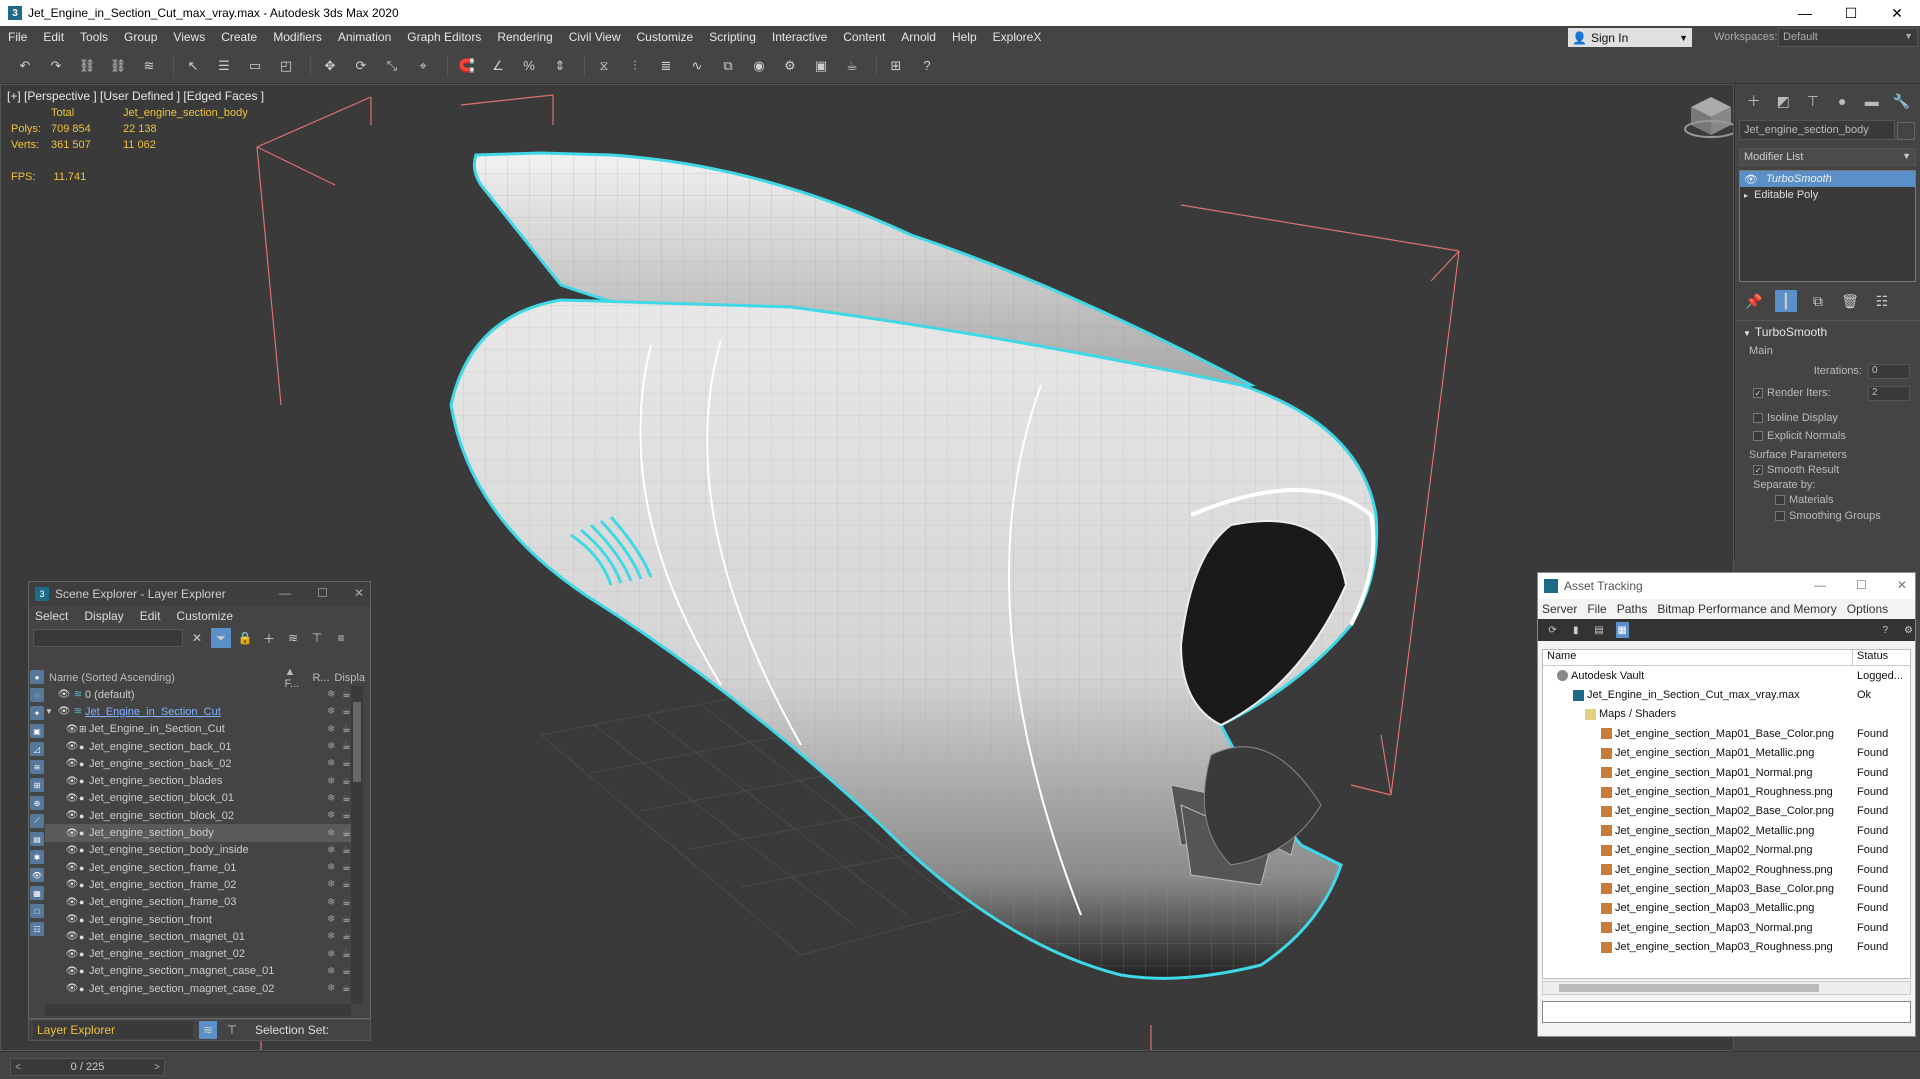 The width and height of the screenshot is (1920, 1079). What do you see at coordinates (37, 677) in the screenshot?
I see `filter-geometry-icon: ●` at bounding box center [37, 677].